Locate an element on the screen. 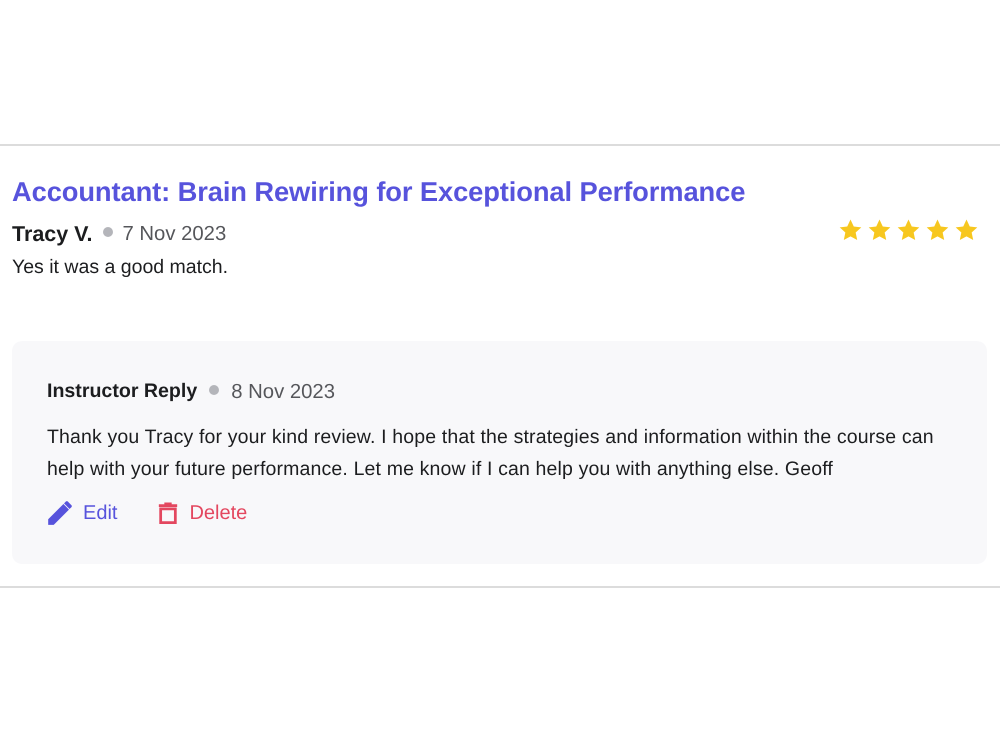 The width and height of the screenshot is (1000, 750). reply-text: Thank you Tracy for your kind review. I hope that the strategies and information within the course can help with your future performance. Let me know if I can help you with anything else. Geoff is located at coordinates (491, 453).